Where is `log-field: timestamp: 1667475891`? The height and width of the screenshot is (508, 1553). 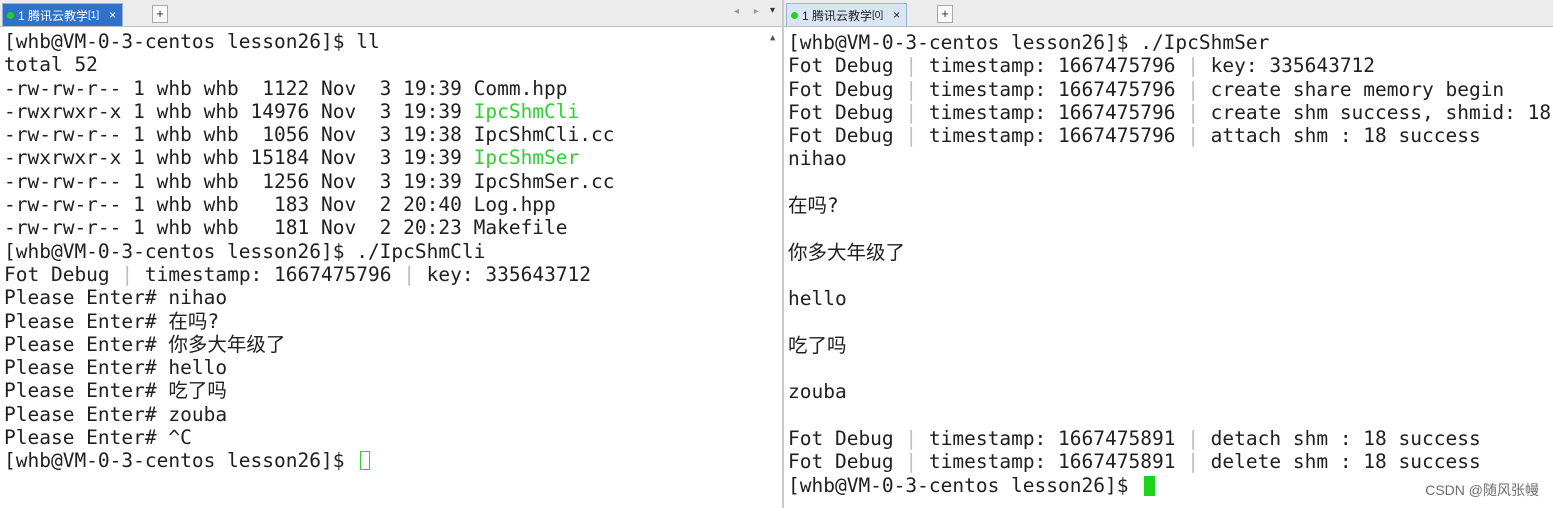 log-field: timestamp: 1667475891 is located at coordinates (1052, 439).